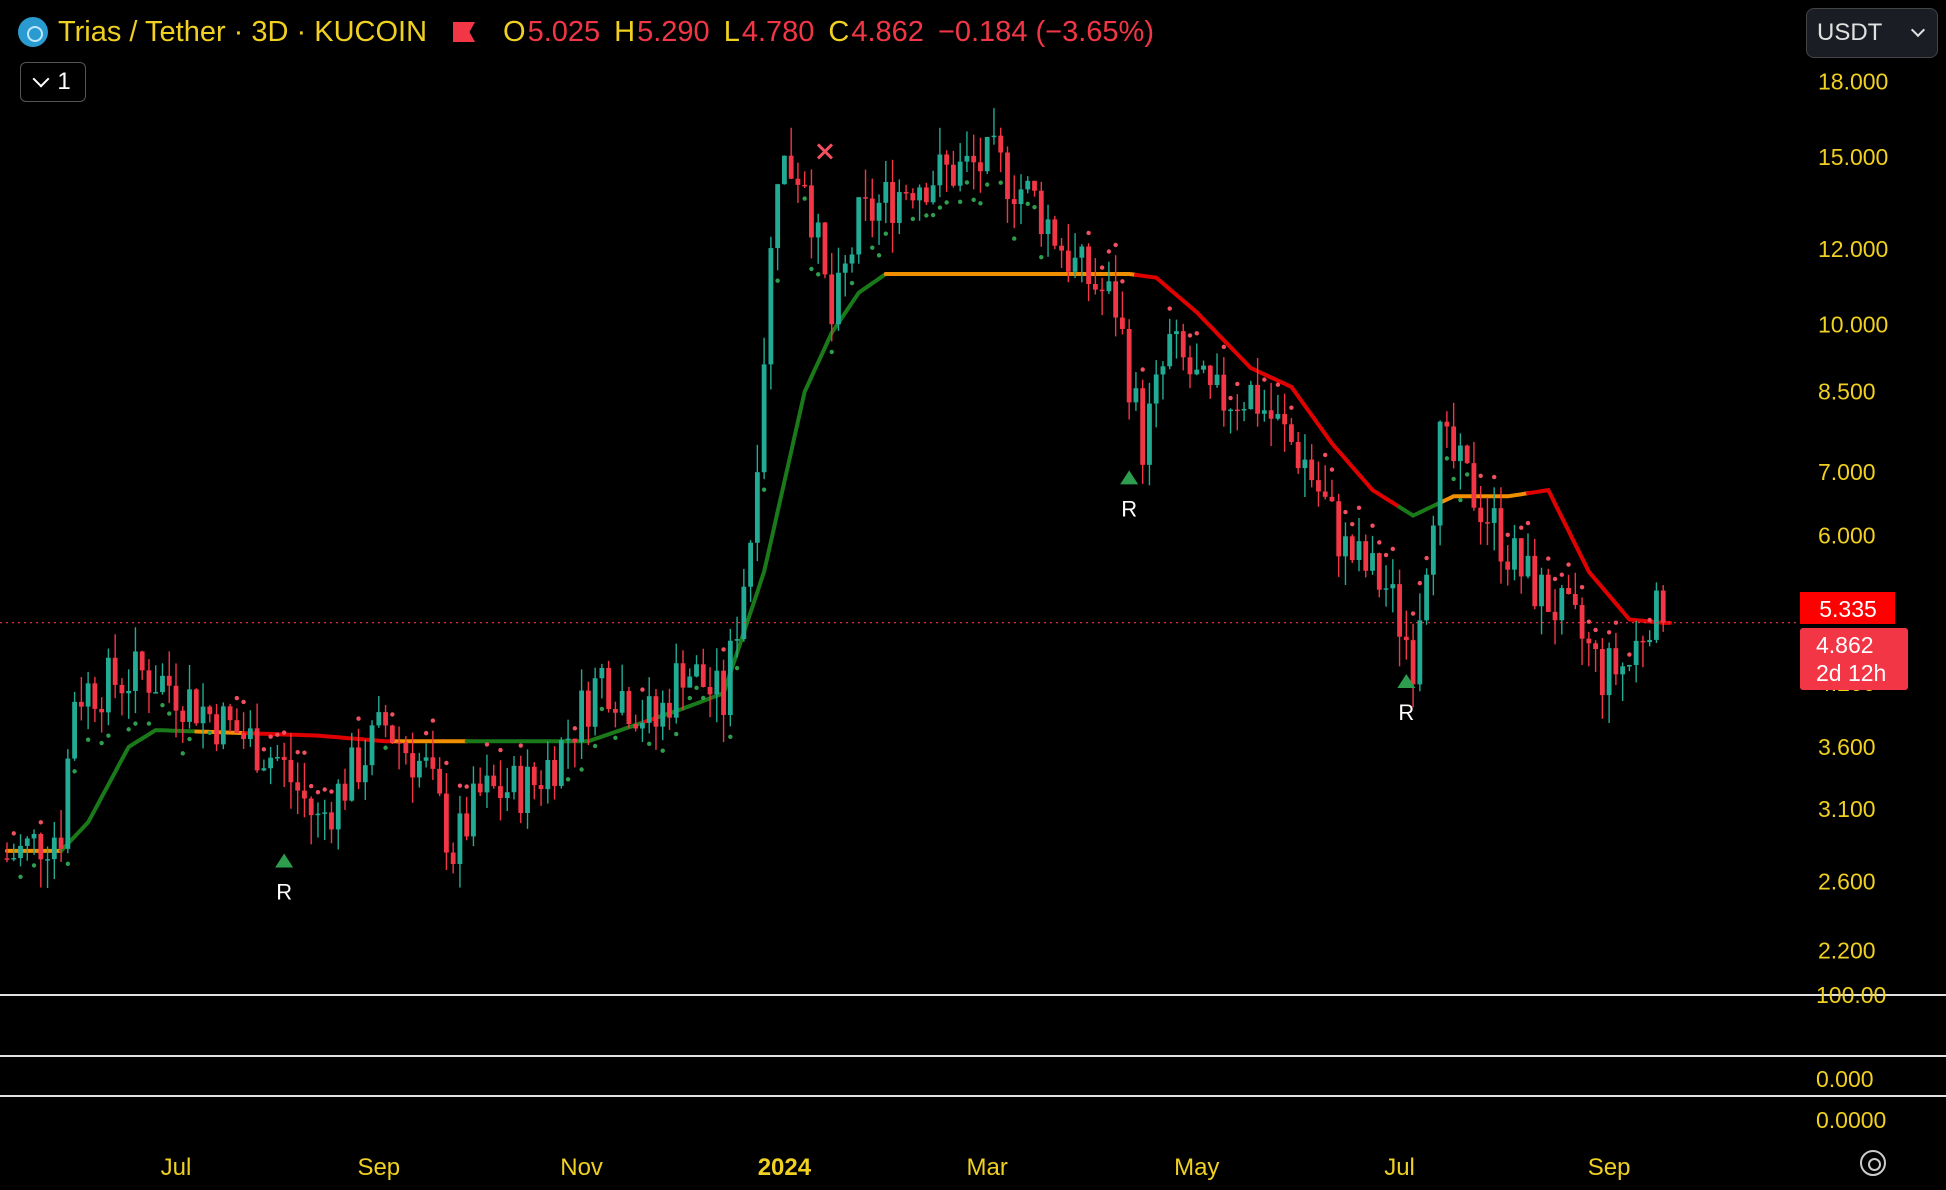  What do you see at coordinates (1872, 33) in the screenshot?
I see `currency-select: USDT` at bounding box center [1872, 33].